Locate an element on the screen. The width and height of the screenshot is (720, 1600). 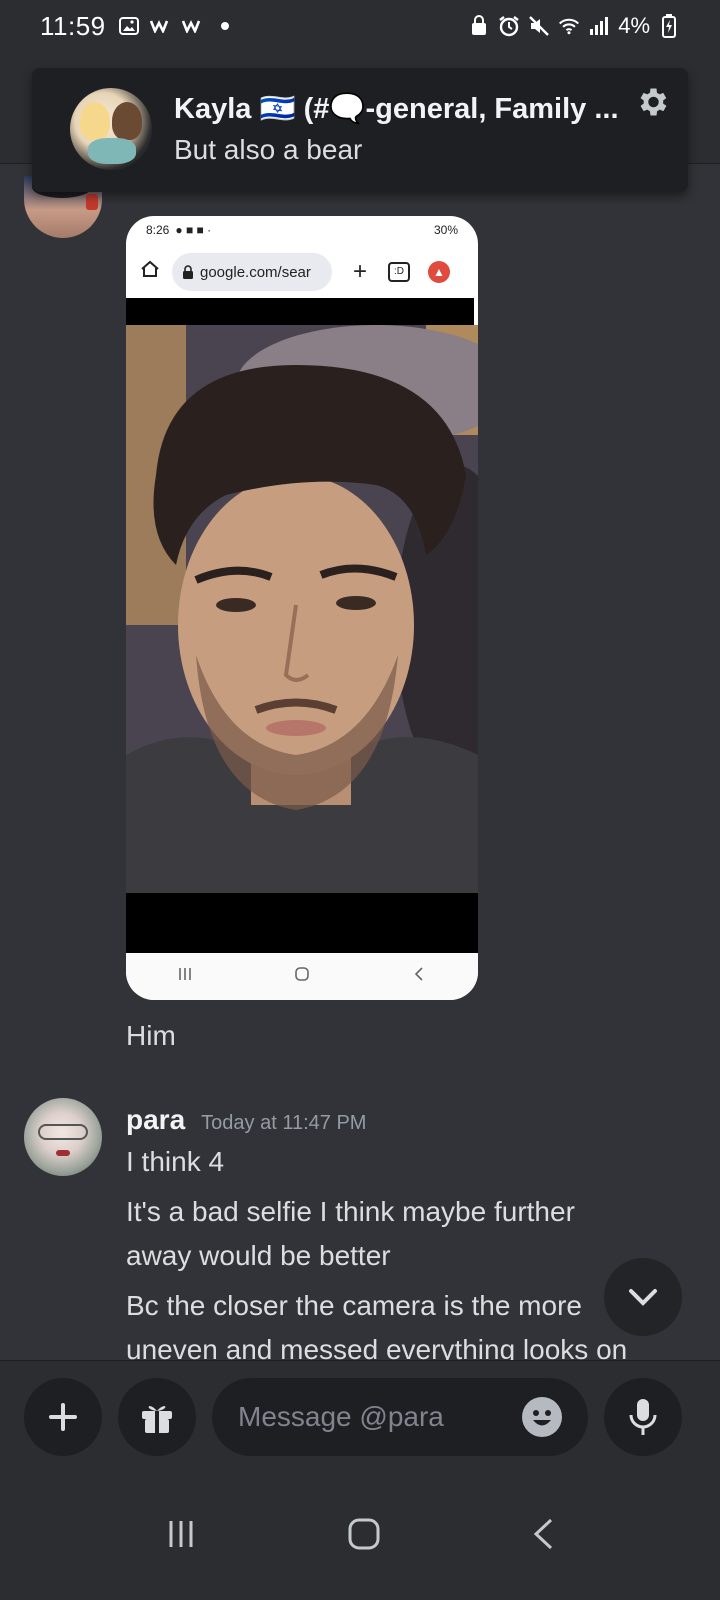
notification-body: But also a bear is located at coordinates (268, 149).